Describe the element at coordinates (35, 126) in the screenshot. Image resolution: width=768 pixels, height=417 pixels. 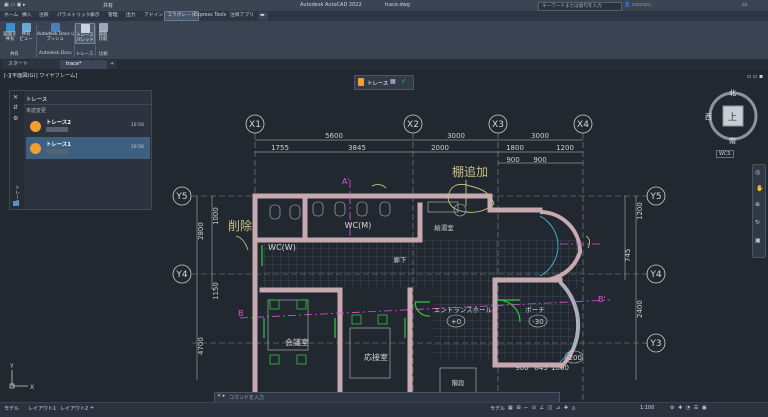
I see `trace-status-icon` at that location.